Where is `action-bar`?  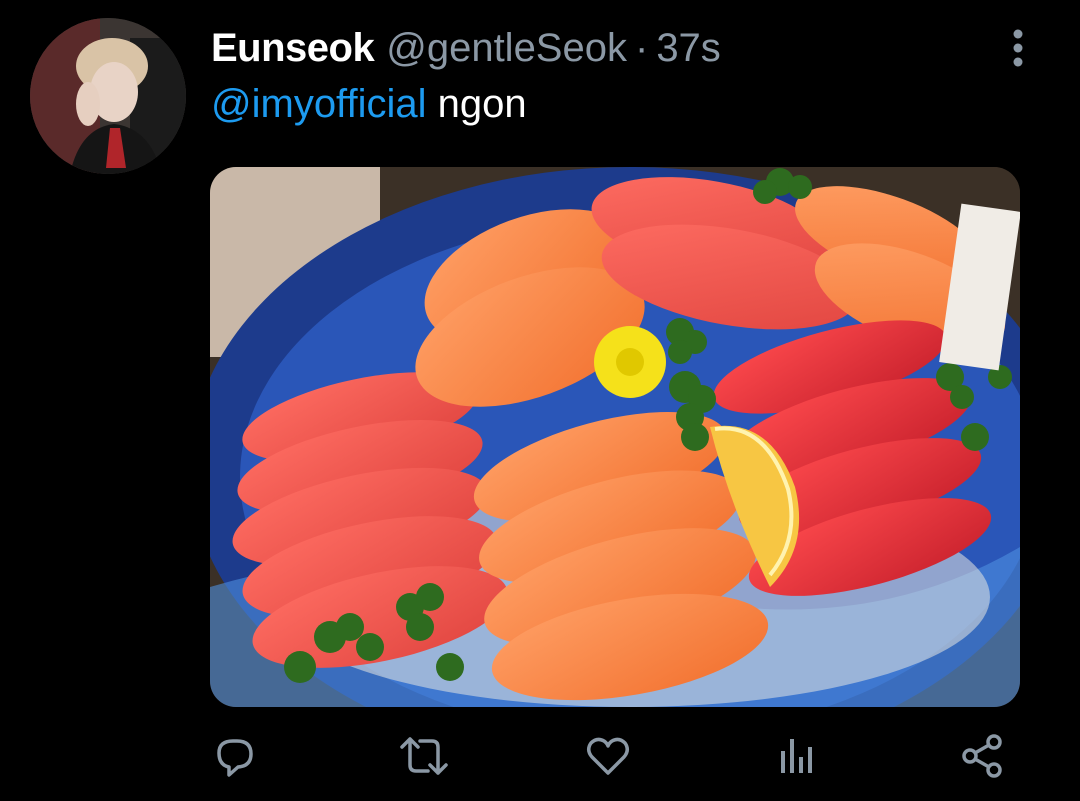 action-bar is located at coordinates (540, 756).